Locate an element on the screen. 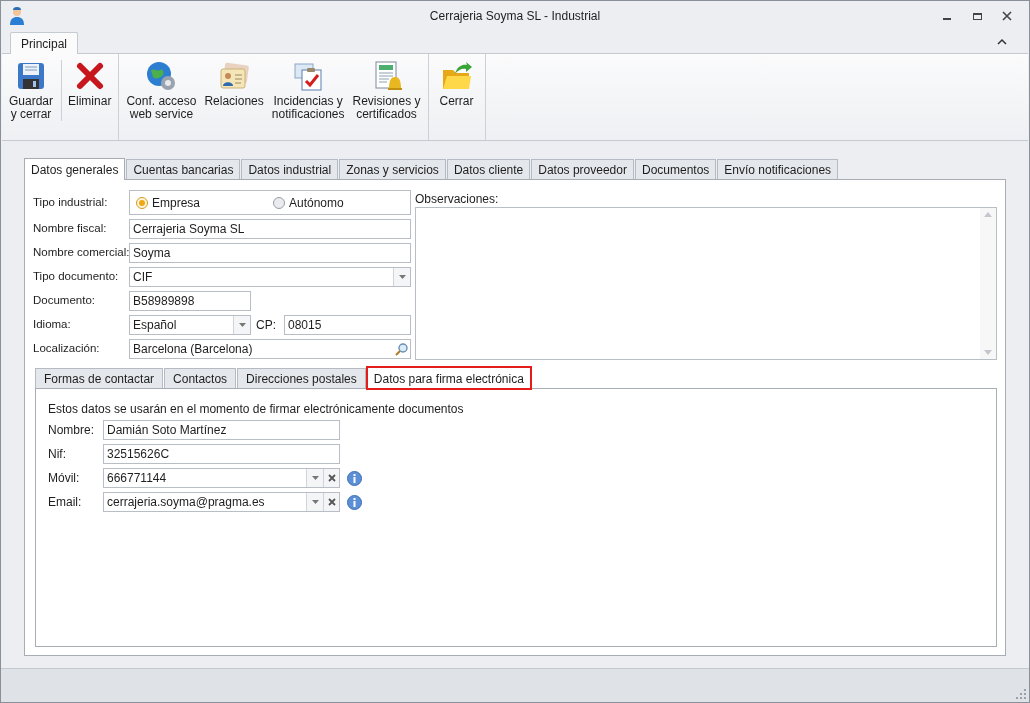 This screenshot has height=703, width=1030. tab: Datos proveedor is located at coordinates (582, 169).